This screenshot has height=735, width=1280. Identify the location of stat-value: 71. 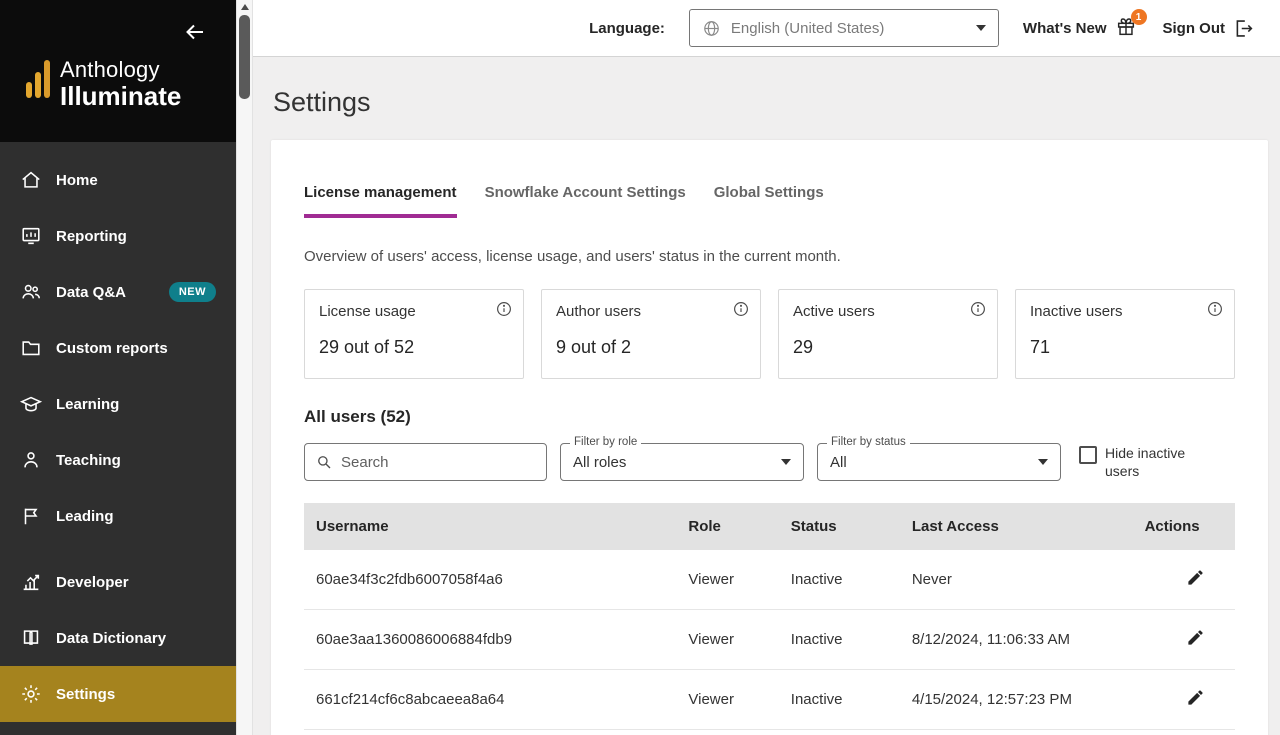
(1040, 347).